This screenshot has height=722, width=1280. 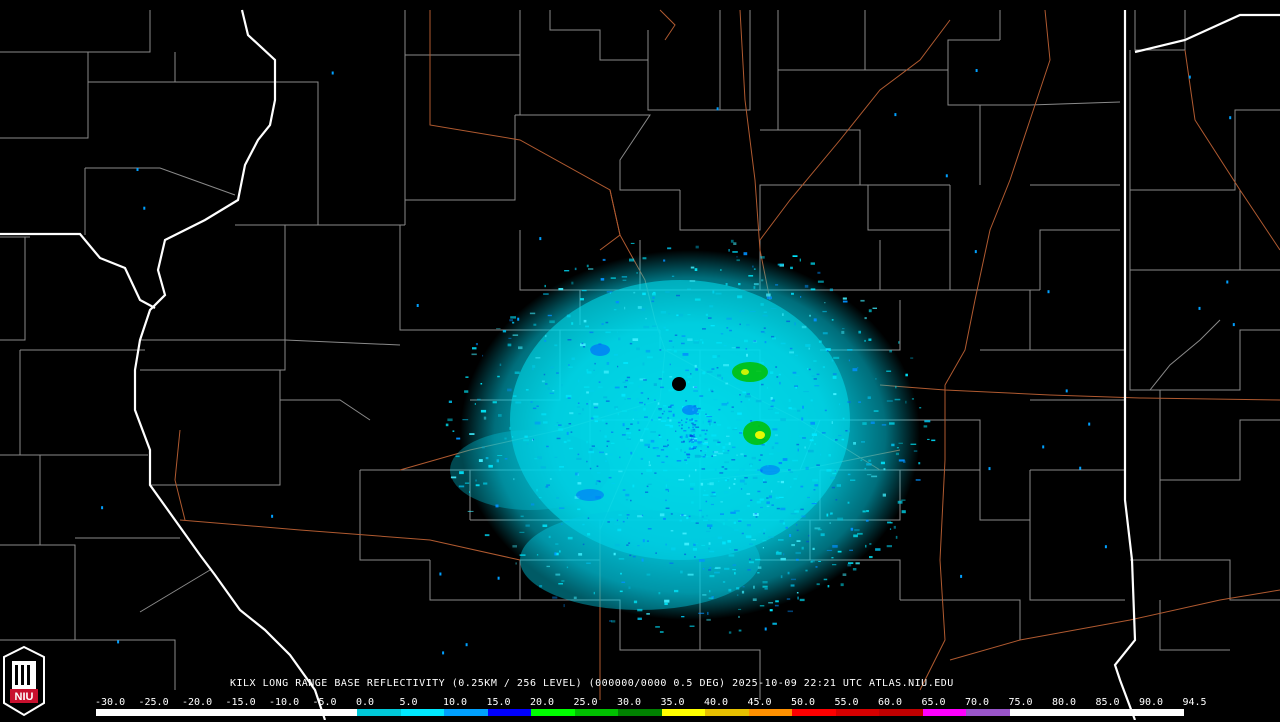 I want to click on colorbar-tick-label: 10.0, so click(x=455, y=702).